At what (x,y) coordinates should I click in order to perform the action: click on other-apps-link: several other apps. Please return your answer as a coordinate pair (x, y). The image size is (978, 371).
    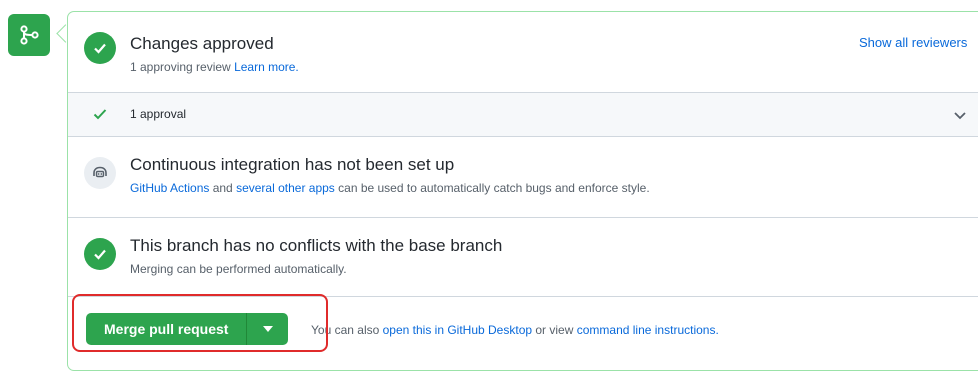
    Looking at the image, I should click on (285, 188).